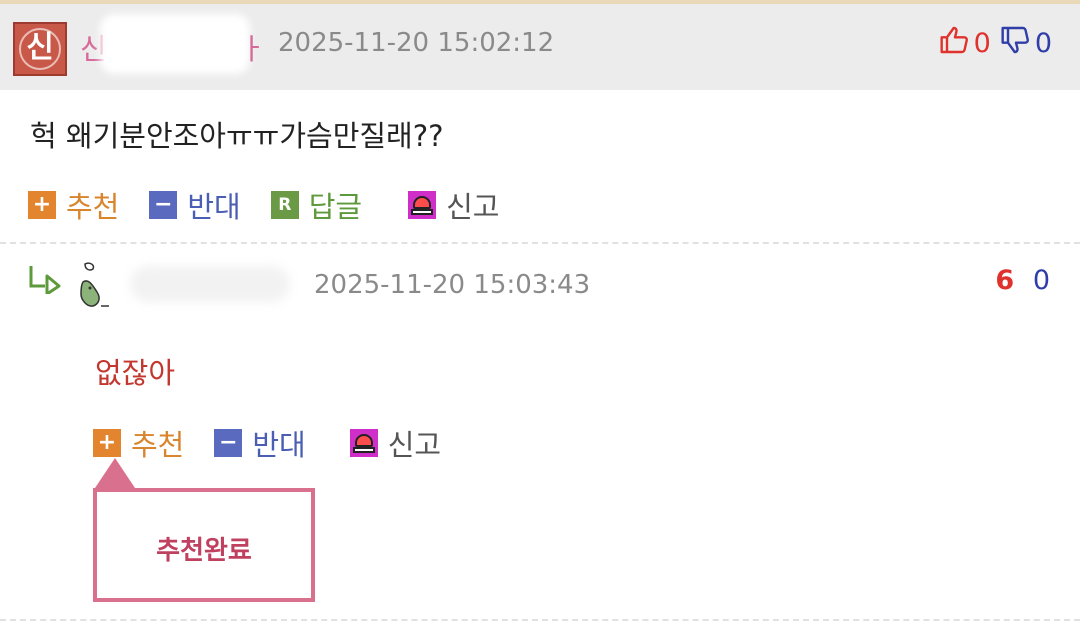 The height and width of the screenshot is (623, 1080). I want to click on report-button: 신고, so click(454, 205).